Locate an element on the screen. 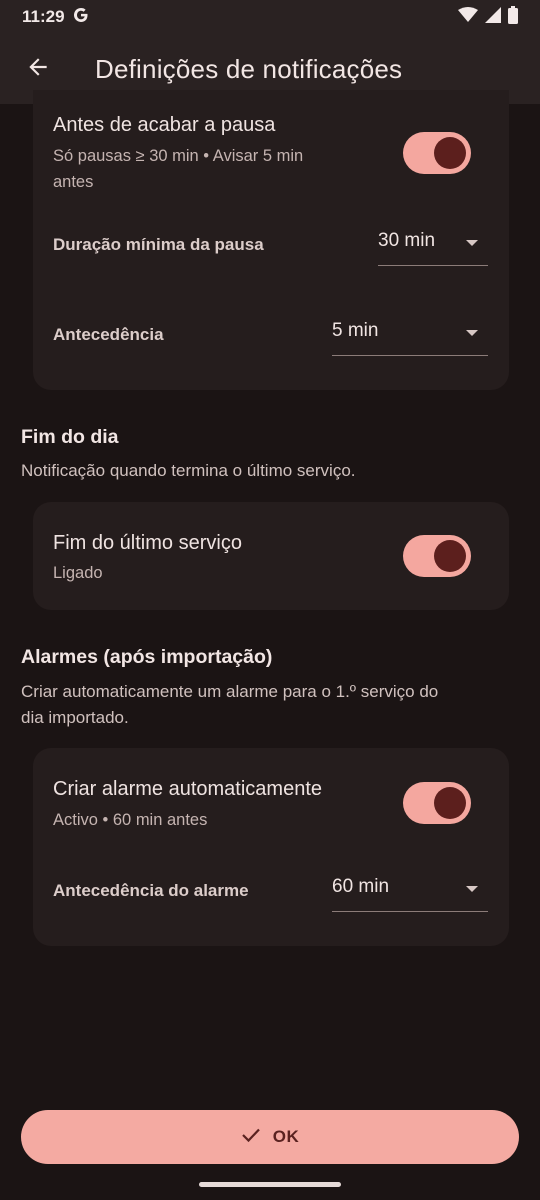 This screenshot has width=540, height=1200. advance-value: 5 min is located at coordinates (355, 330).